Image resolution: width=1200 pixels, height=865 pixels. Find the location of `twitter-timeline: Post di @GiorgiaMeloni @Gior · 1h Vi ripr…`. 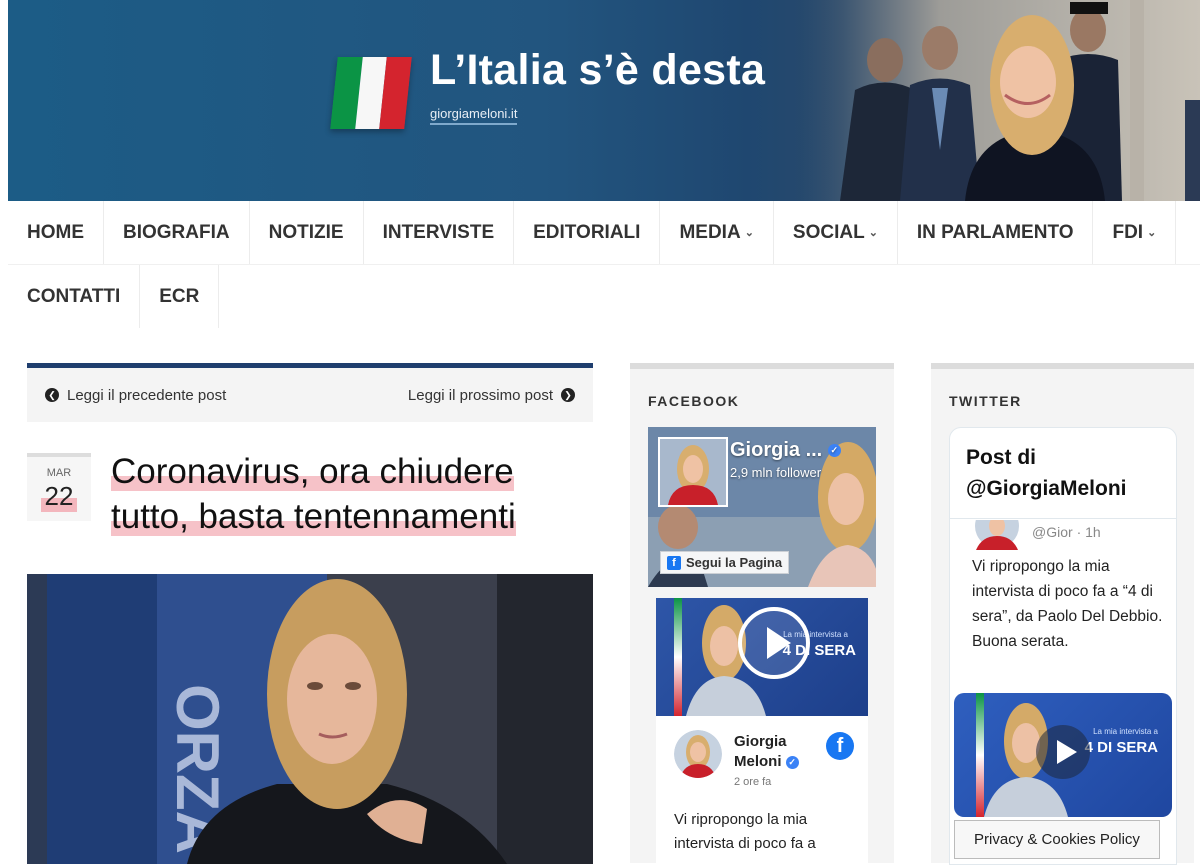

twitter-timeline: Post di @GiorgiaMeloni @Gior · 1h Vi ripr… is located at coordinates (1063, 646).